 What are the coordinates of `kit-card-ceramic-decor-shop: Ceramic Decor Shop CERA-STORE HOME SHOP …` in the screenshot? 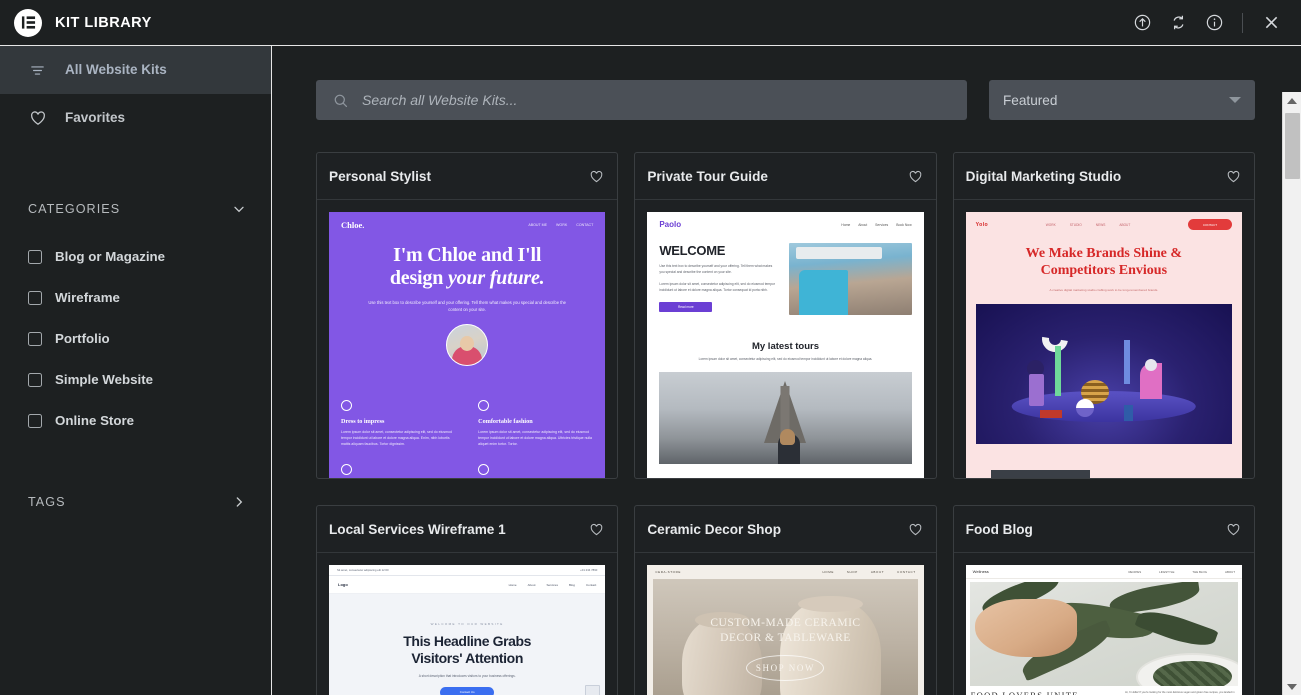 It's located at (785, 600).